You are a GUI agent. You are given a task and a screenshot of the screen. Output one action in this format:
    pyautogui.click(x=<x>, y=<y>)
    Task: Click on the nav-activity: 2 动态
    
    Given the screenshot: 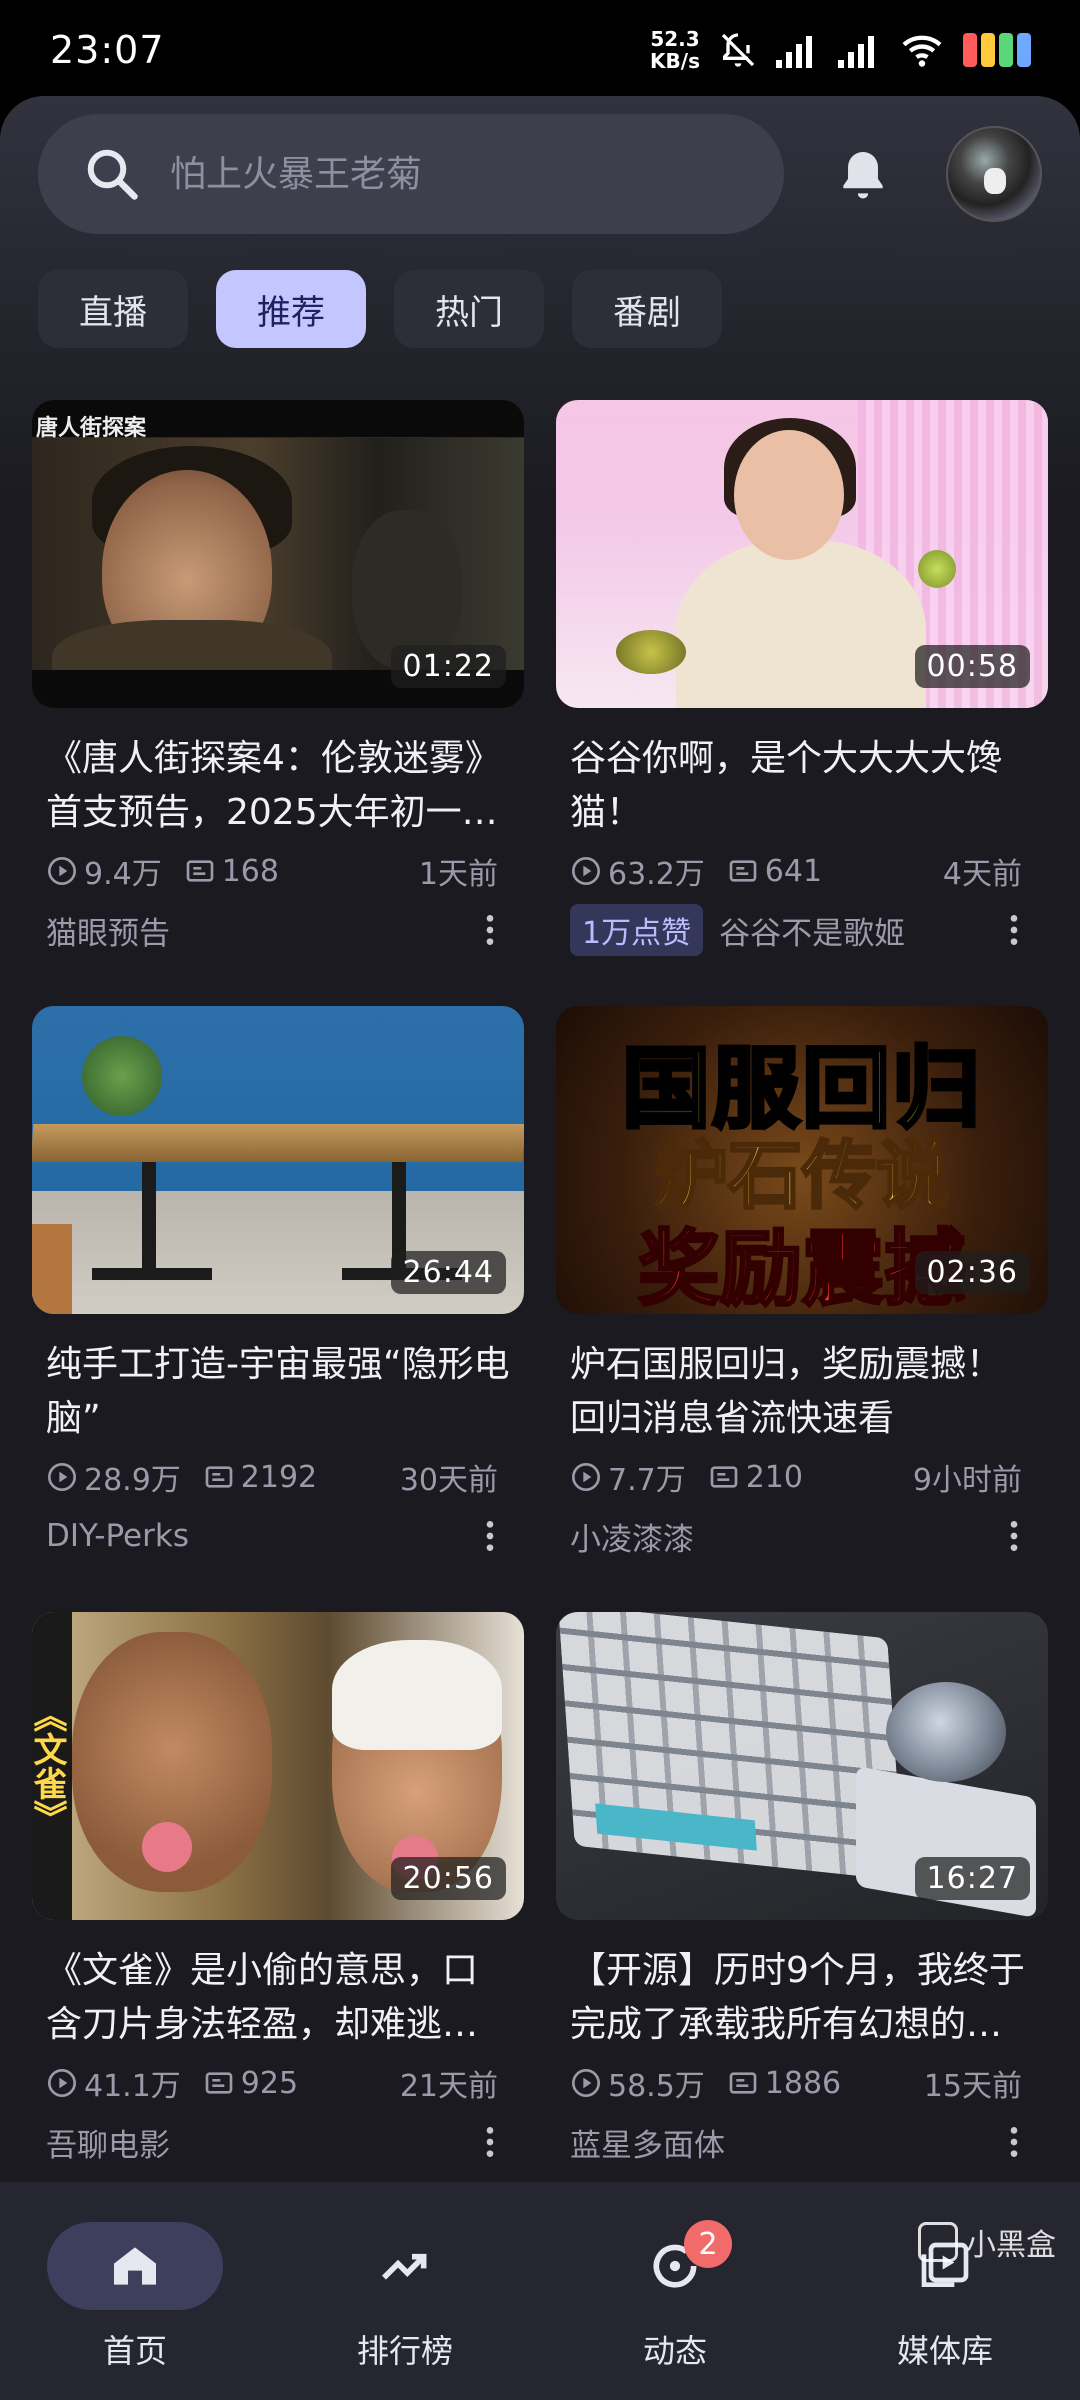 What is the action you would take?
    pyautogui.click(x=675, y=2291)
    